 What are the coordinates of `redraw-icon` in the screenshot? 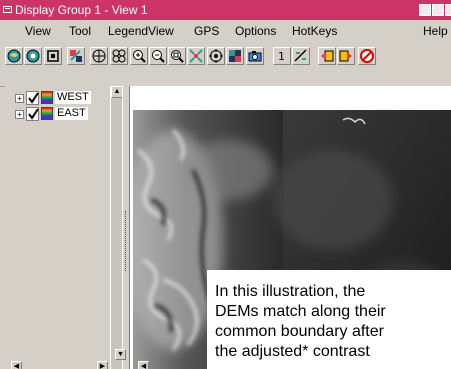 It's located at (76, 56).